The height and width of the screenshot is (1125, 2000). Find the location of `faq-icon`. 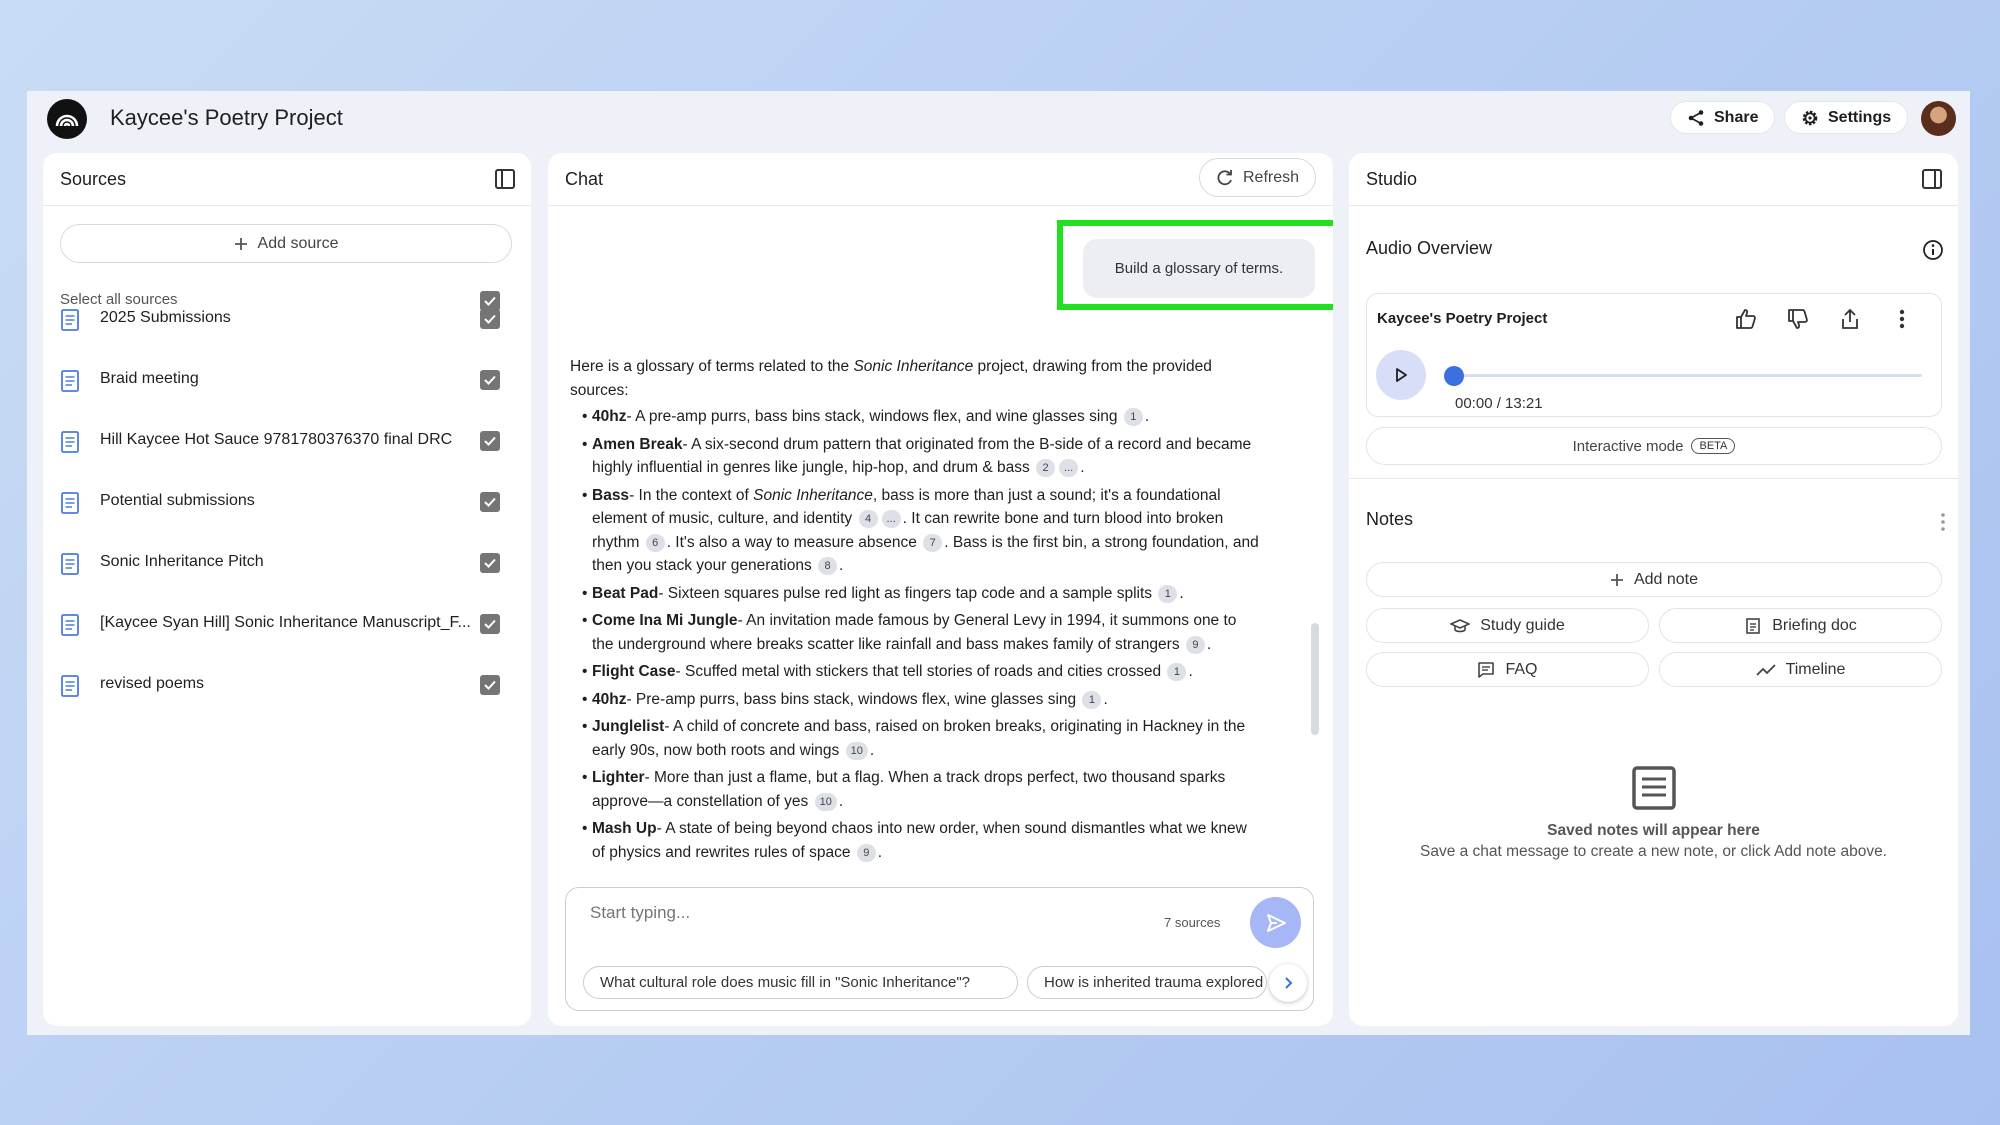

faq-icon is located at coordinates (1486, 669).